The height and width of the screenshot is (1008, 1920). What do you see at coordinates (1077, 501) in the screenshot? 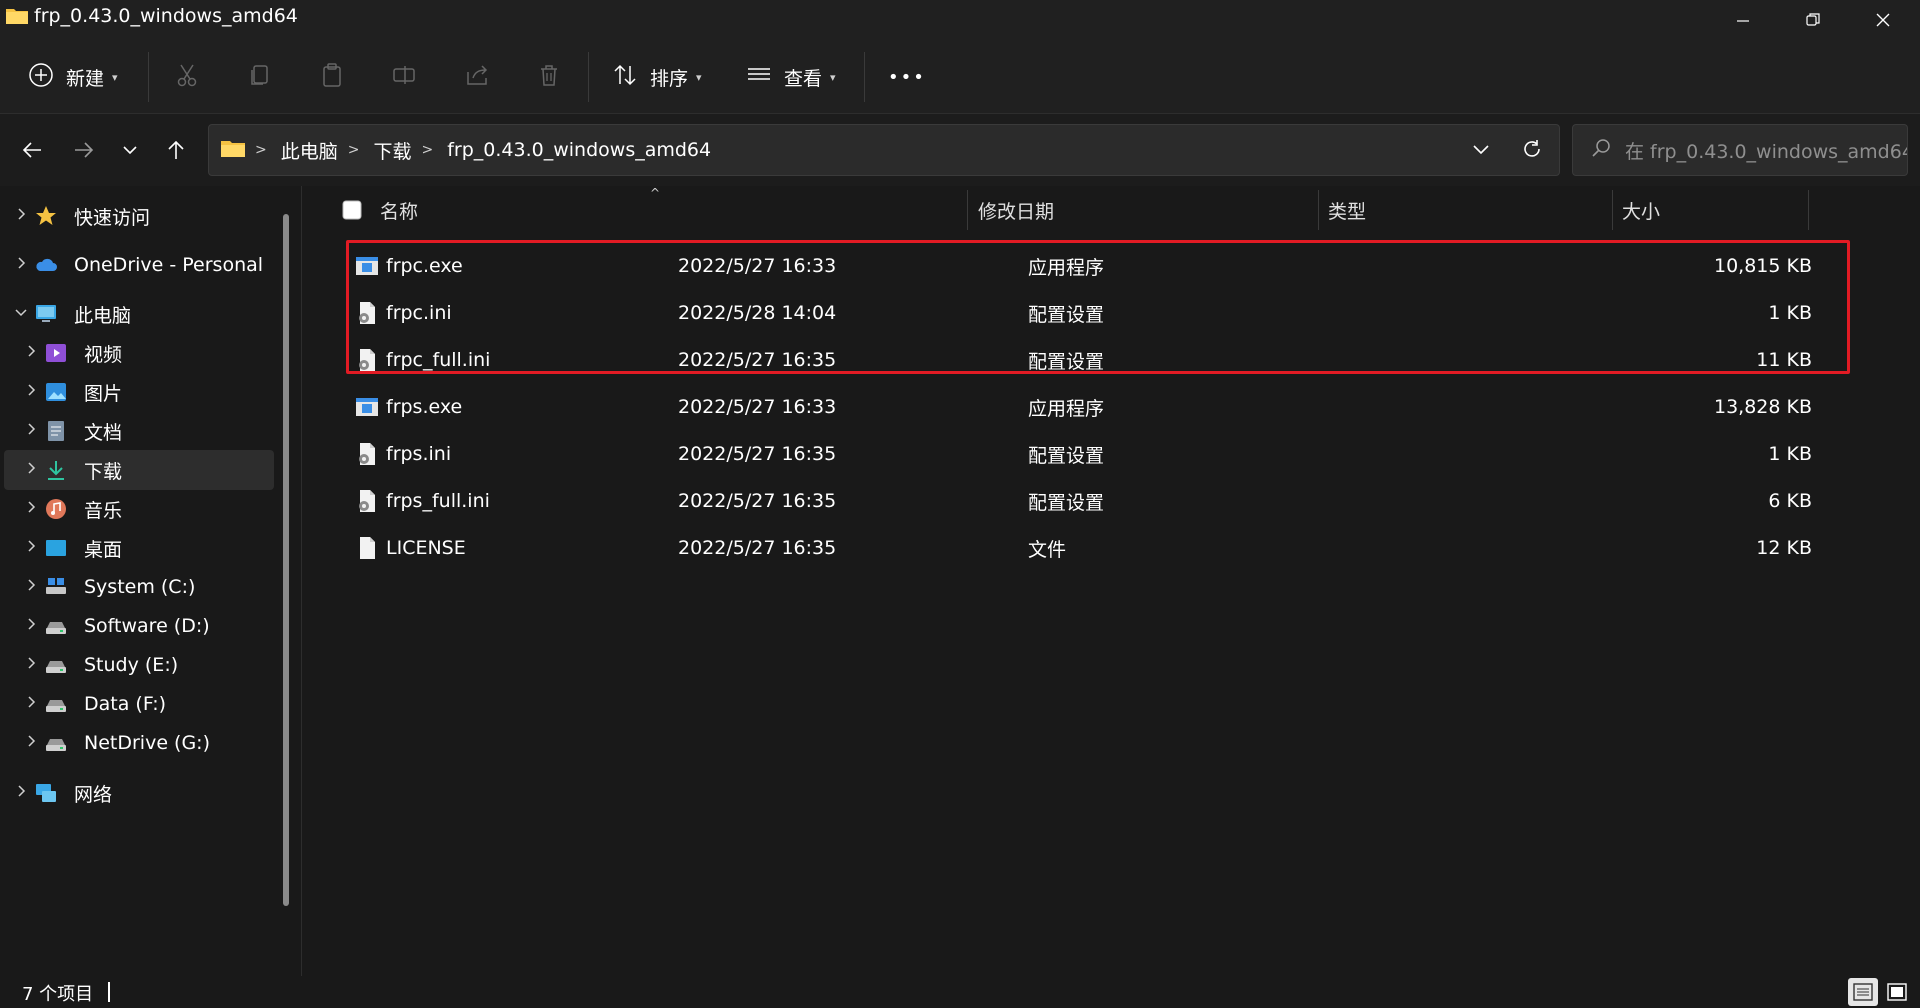
I see `file-row: frps_full.ini 2022/5/27 16:35 配置设置 6 KB` at bounding box center [1077, 501].